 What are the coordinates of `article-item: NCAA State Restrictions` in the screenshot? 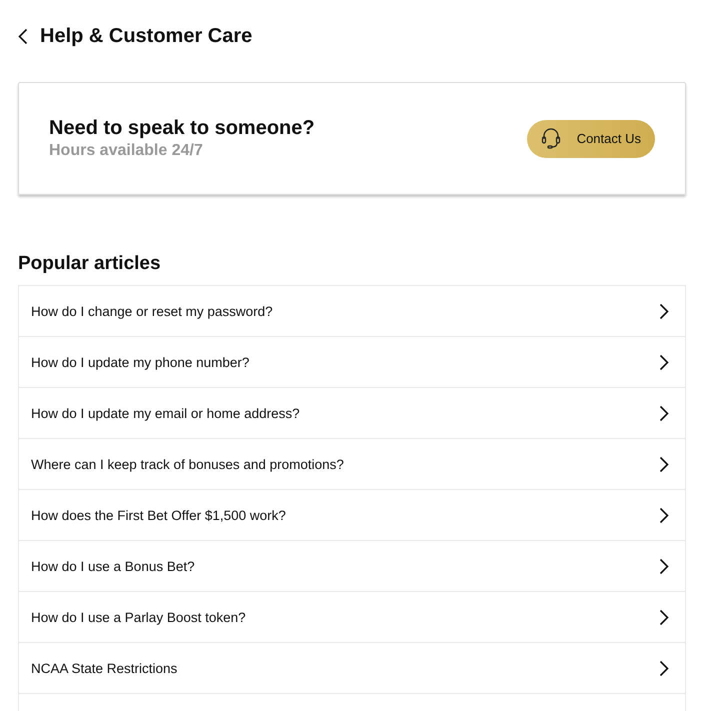 It's located at (352, 668).